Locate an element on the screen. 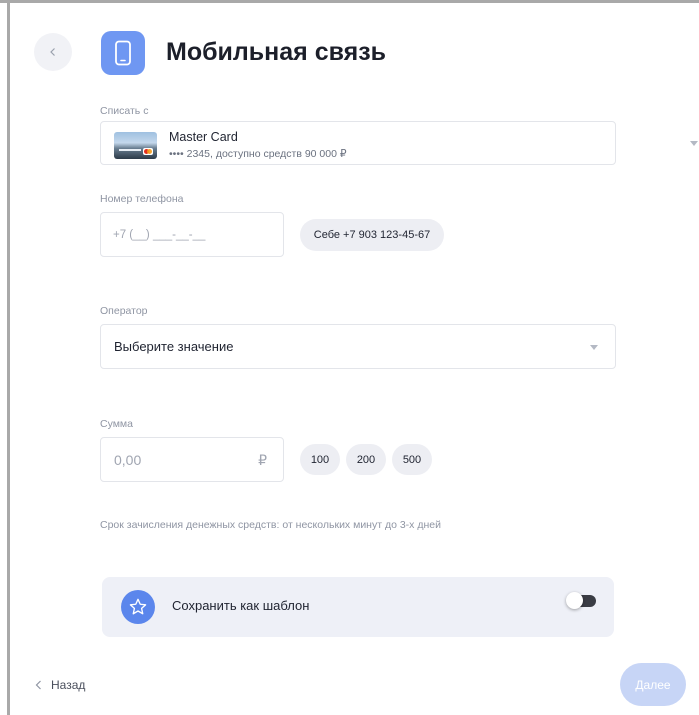 This screenshot has width=699, height=715. phone-input: +7 (__) ___-__-__ is located at coordinates (192, 234).